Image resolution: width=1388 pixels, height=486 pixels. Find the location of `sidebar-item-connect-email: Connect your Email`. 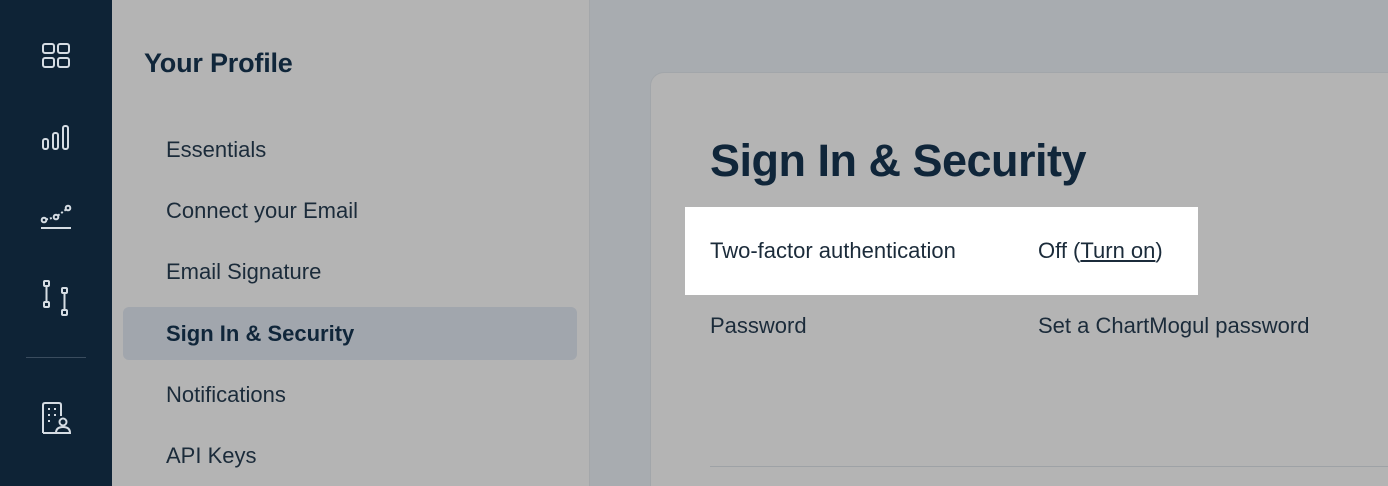

sidebar-item-connect-email: Connect your Email is located at coordinates (350, 210).